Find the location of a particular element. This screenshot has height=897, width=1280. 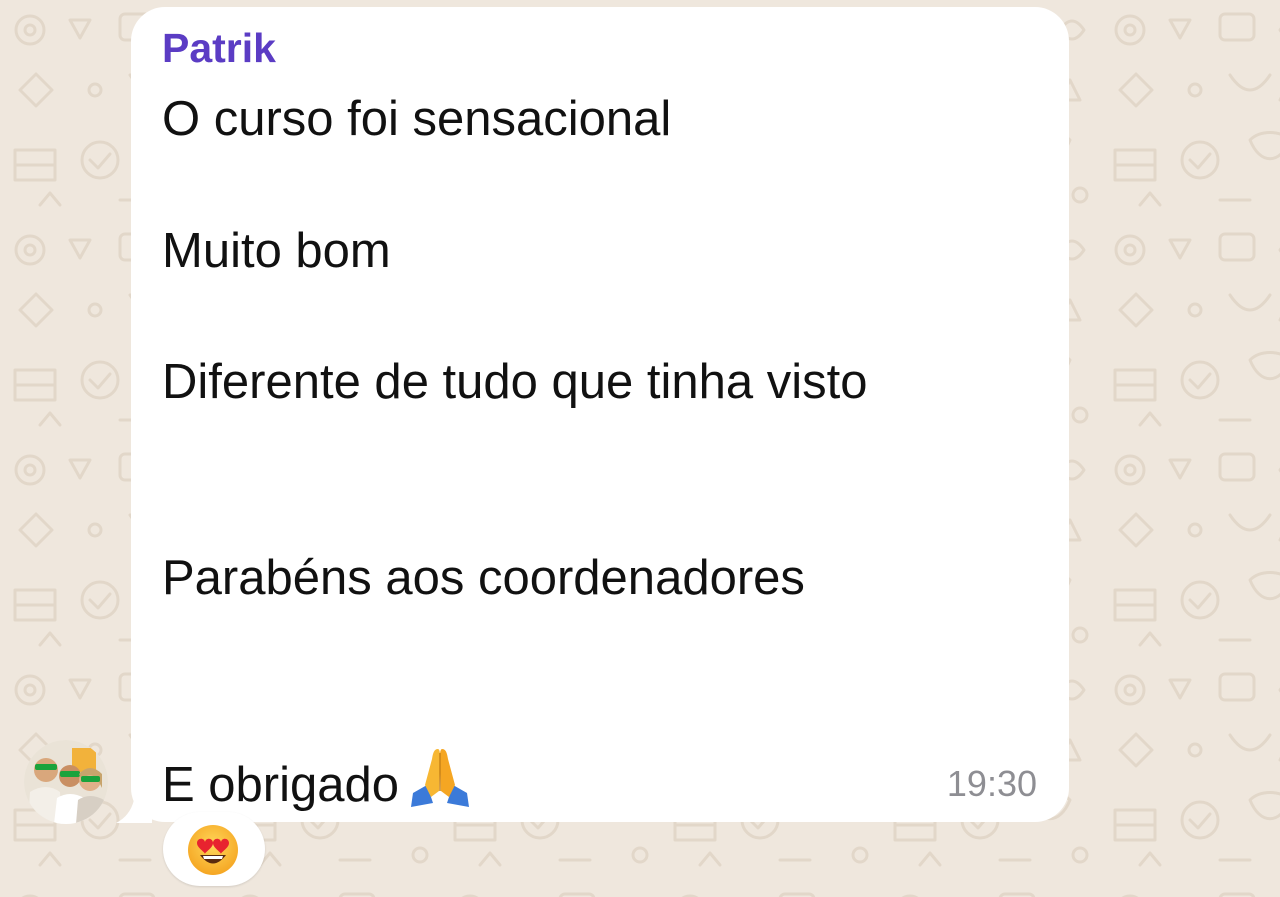

message-line-4: Parabéns aos coordenadores is located at coordinates (483, 578).